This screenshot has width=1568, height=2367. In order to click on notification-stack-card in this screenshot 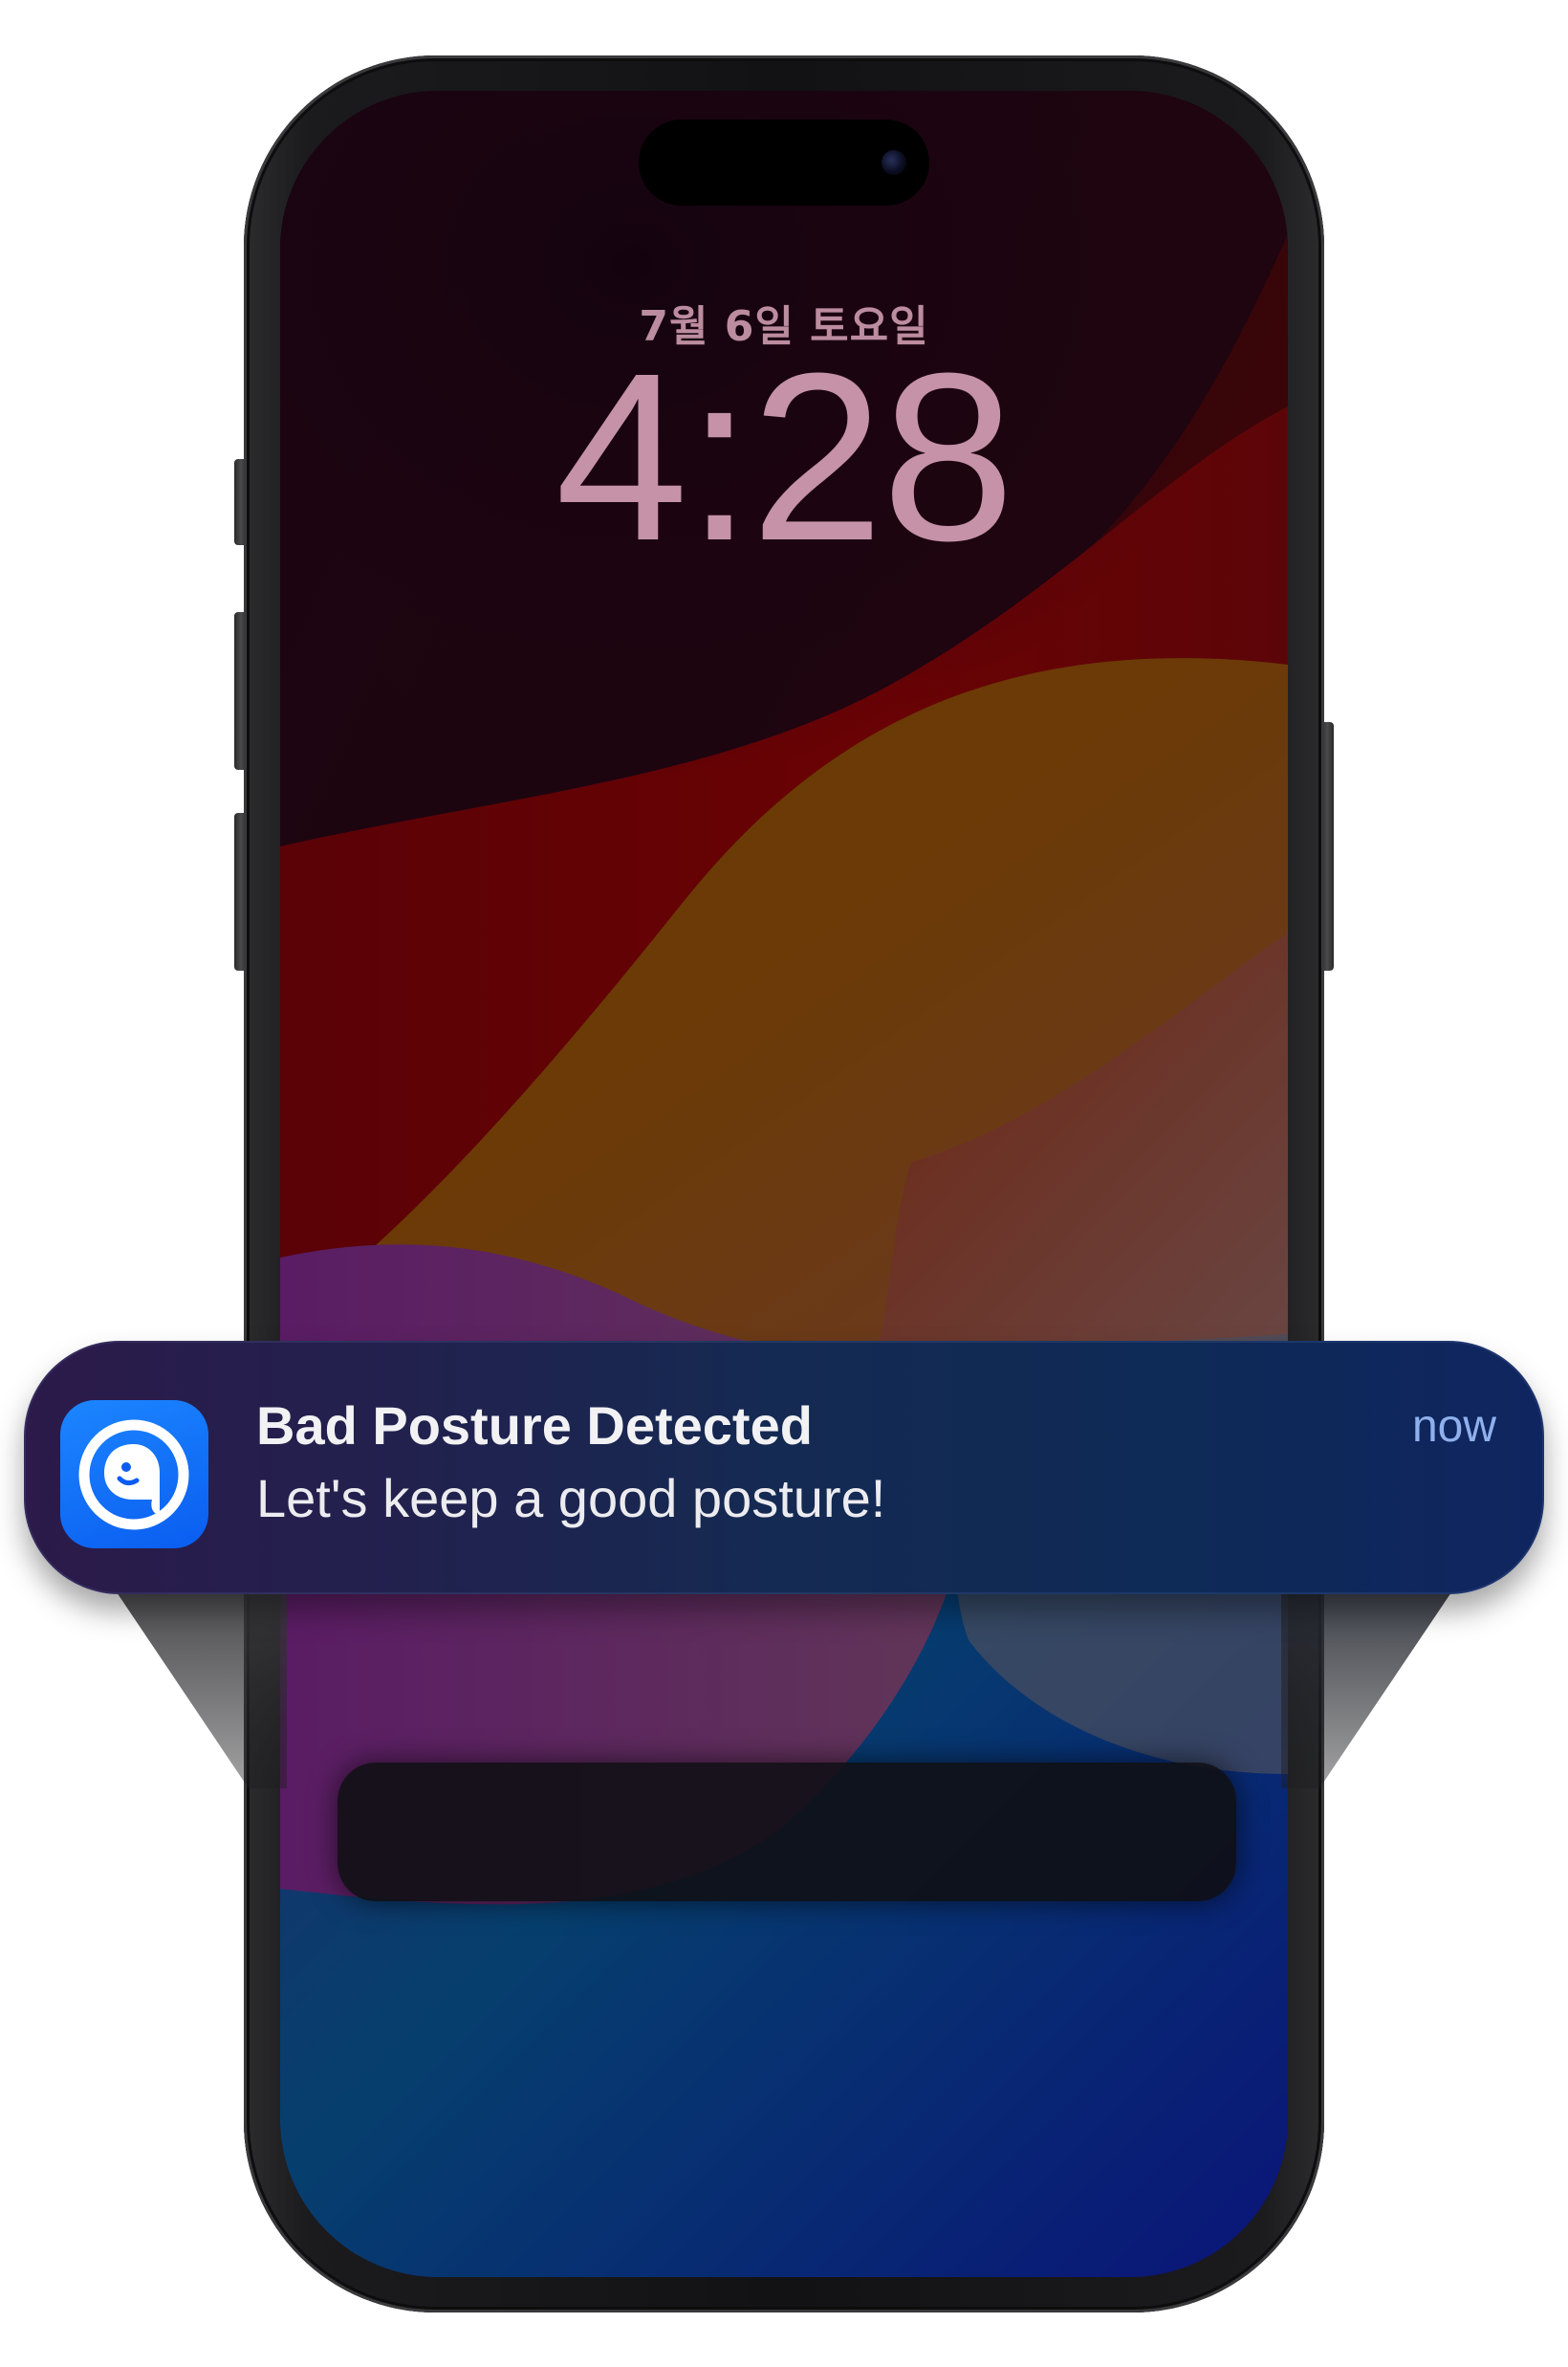, I will do `click(787, 1832)`.